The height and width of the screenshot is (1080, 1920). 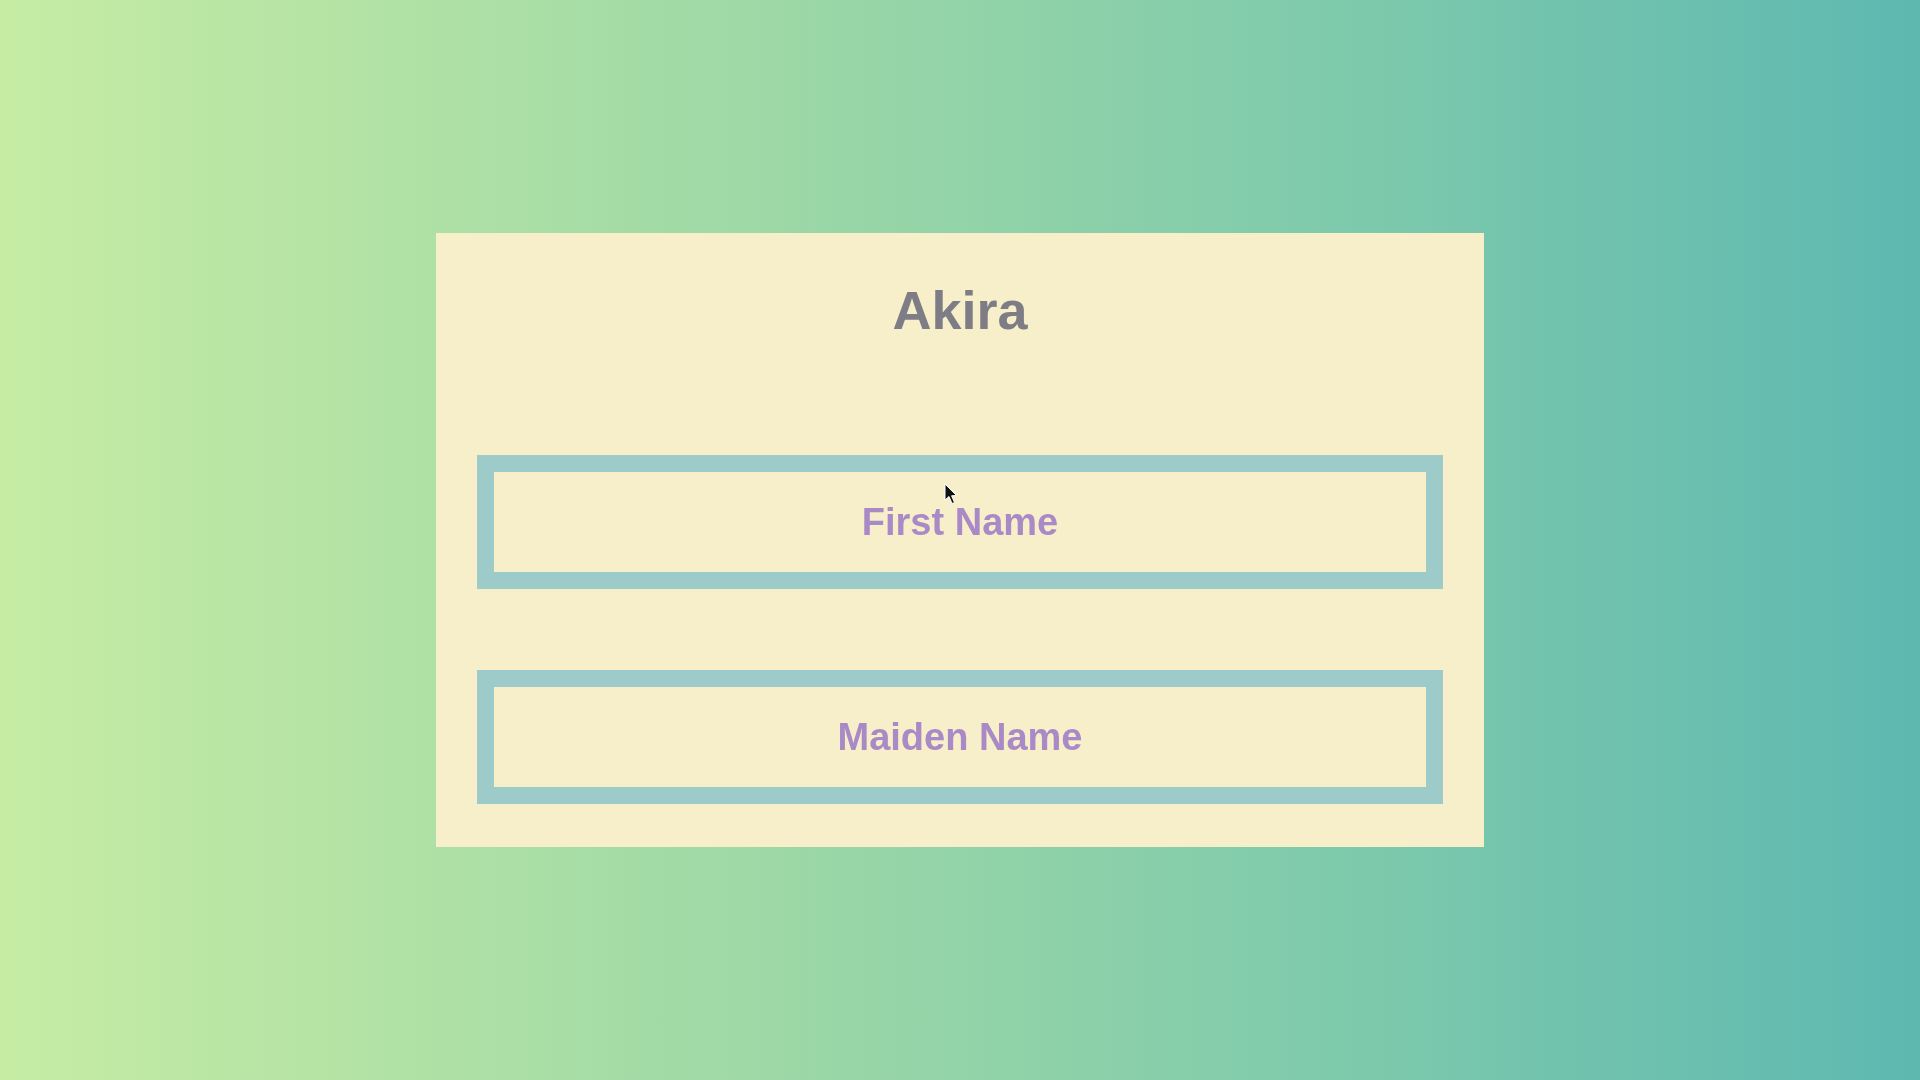 I want to click on input-field: First Name, so click(x=960, y=522).